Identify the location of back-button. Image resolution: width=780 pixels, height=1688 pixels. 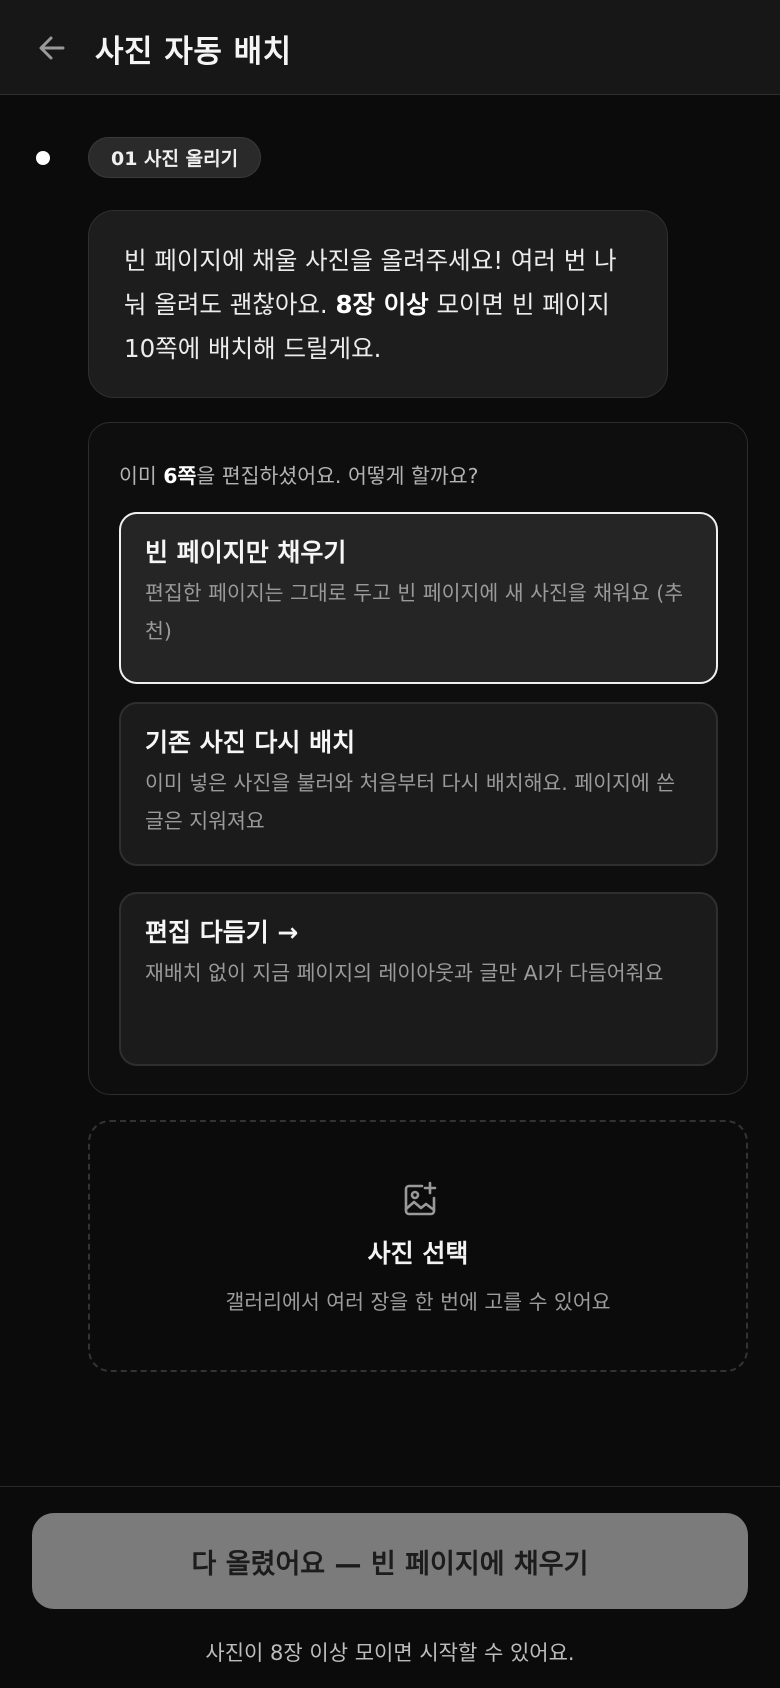
(52, 48).